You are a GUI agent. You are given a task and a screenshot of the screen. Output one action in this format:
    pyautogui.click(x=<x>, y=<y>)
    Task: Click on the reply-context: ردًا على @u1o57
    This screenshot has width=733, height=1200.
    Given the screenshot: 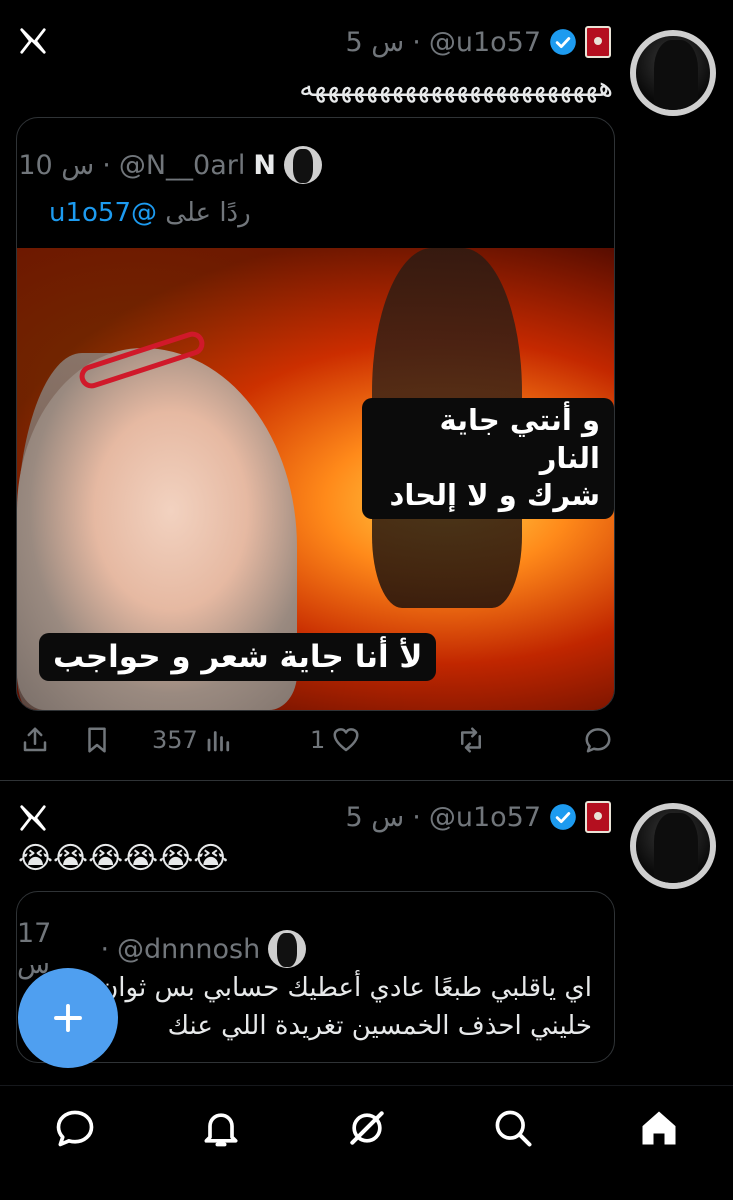 What is the action you would take?
    pyautogui.click(x=150, y=213)
    